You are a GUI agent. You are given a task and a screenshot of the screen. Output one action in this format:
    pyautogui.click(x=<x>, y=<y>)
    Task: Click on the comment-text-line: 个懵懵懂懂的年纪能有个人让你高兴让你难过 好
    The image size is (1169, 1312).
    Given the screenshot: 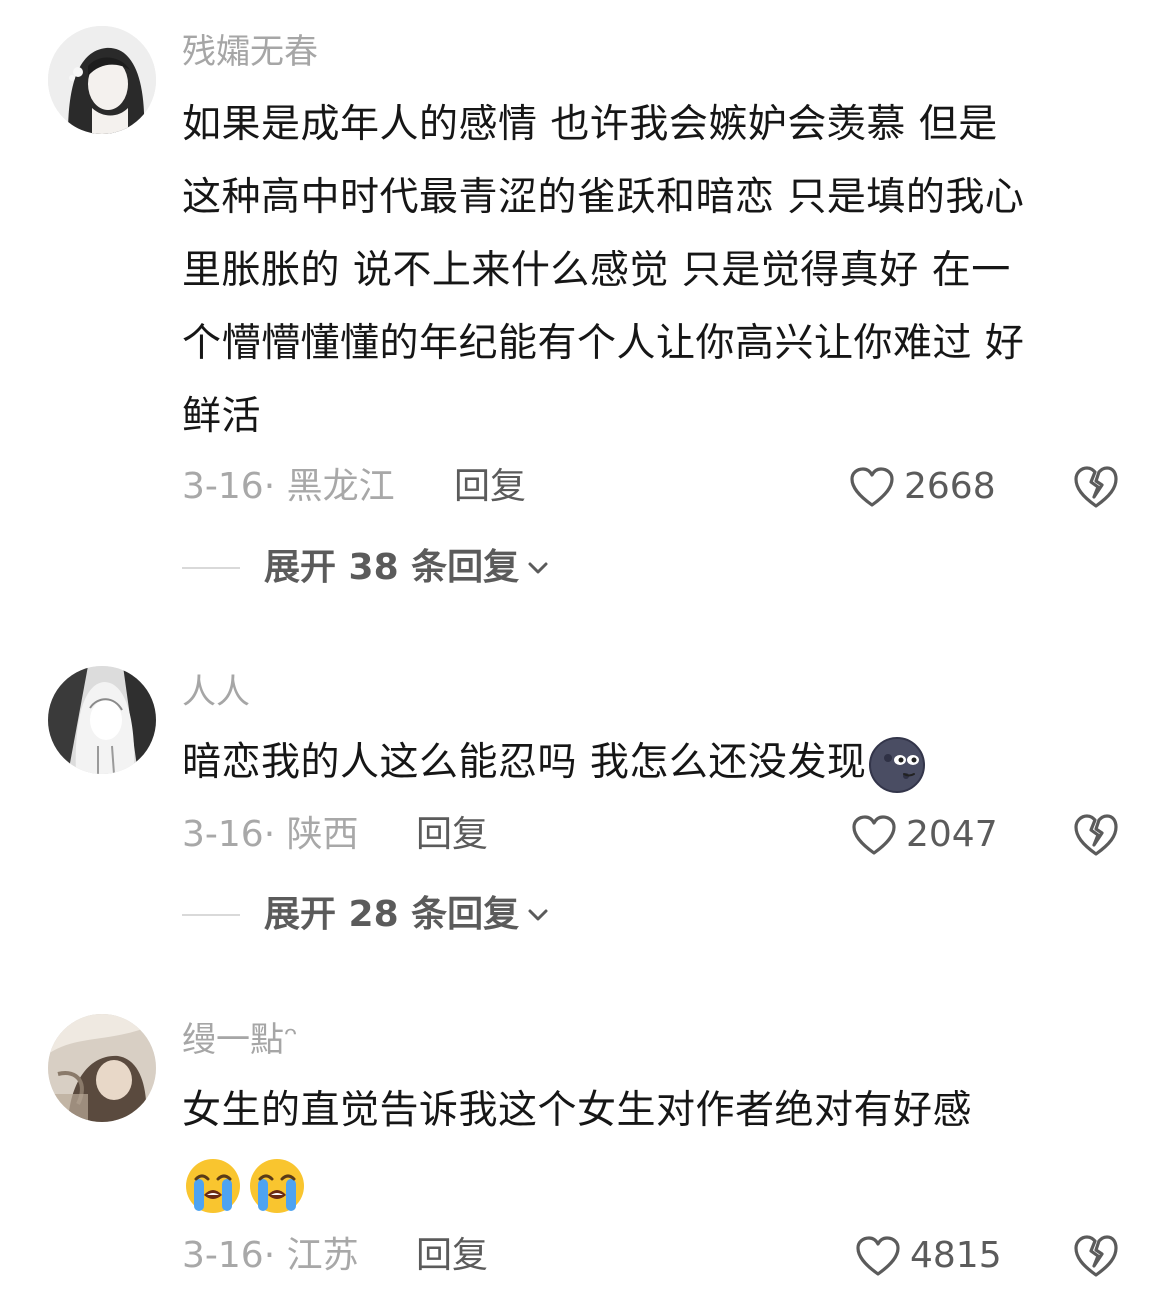 What is the action you would take?
    pyautogui.click(x=603, y=343)
    